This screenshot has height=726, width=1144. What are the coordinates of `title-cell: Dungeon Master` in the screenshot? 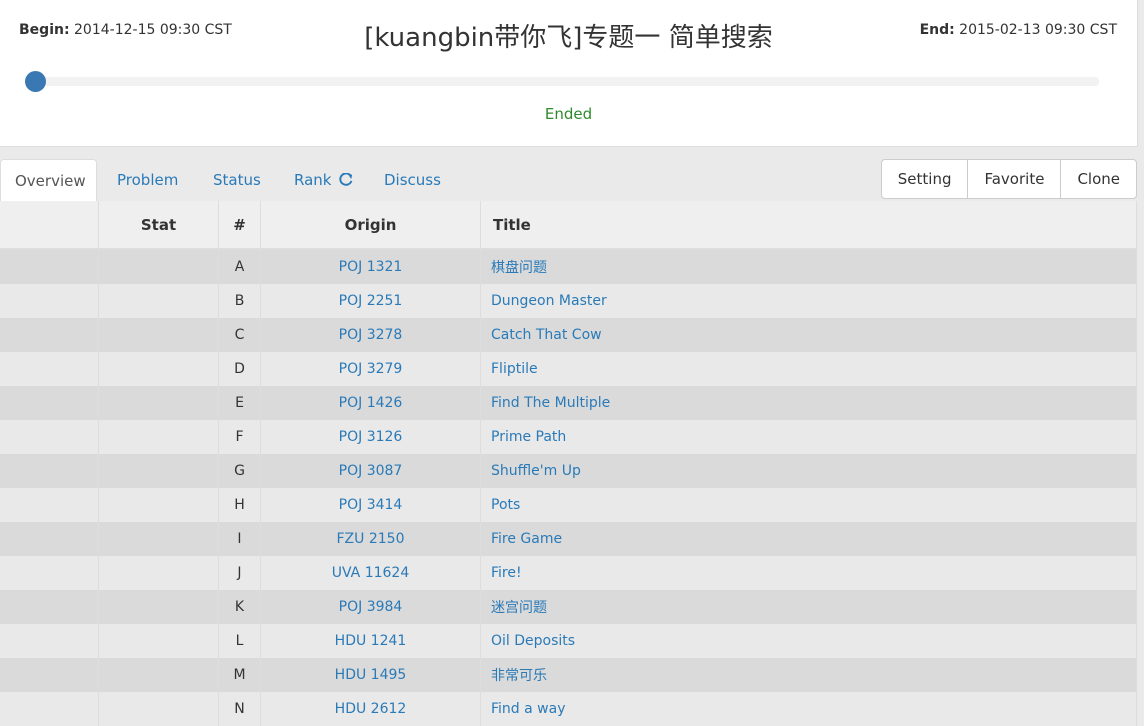 It's located at (808, 301).